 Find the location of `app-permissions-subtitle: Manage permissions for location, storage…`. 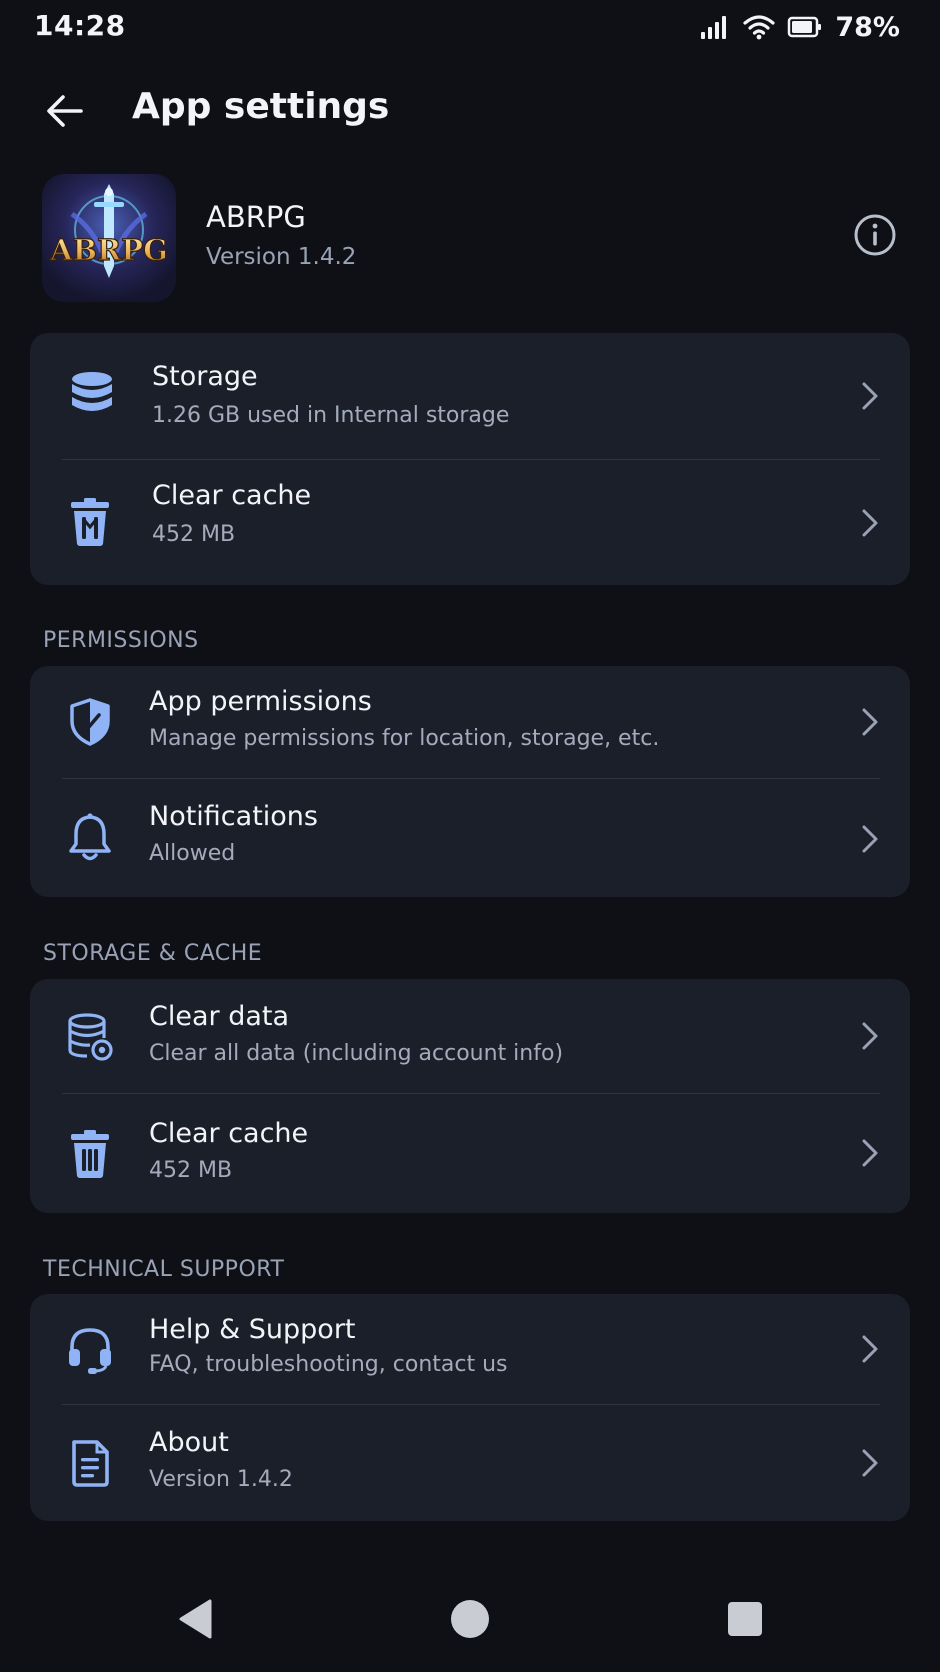

app-permissions-subtitle: Manage permissions for location, storage… is located at coordinates (404, 738).